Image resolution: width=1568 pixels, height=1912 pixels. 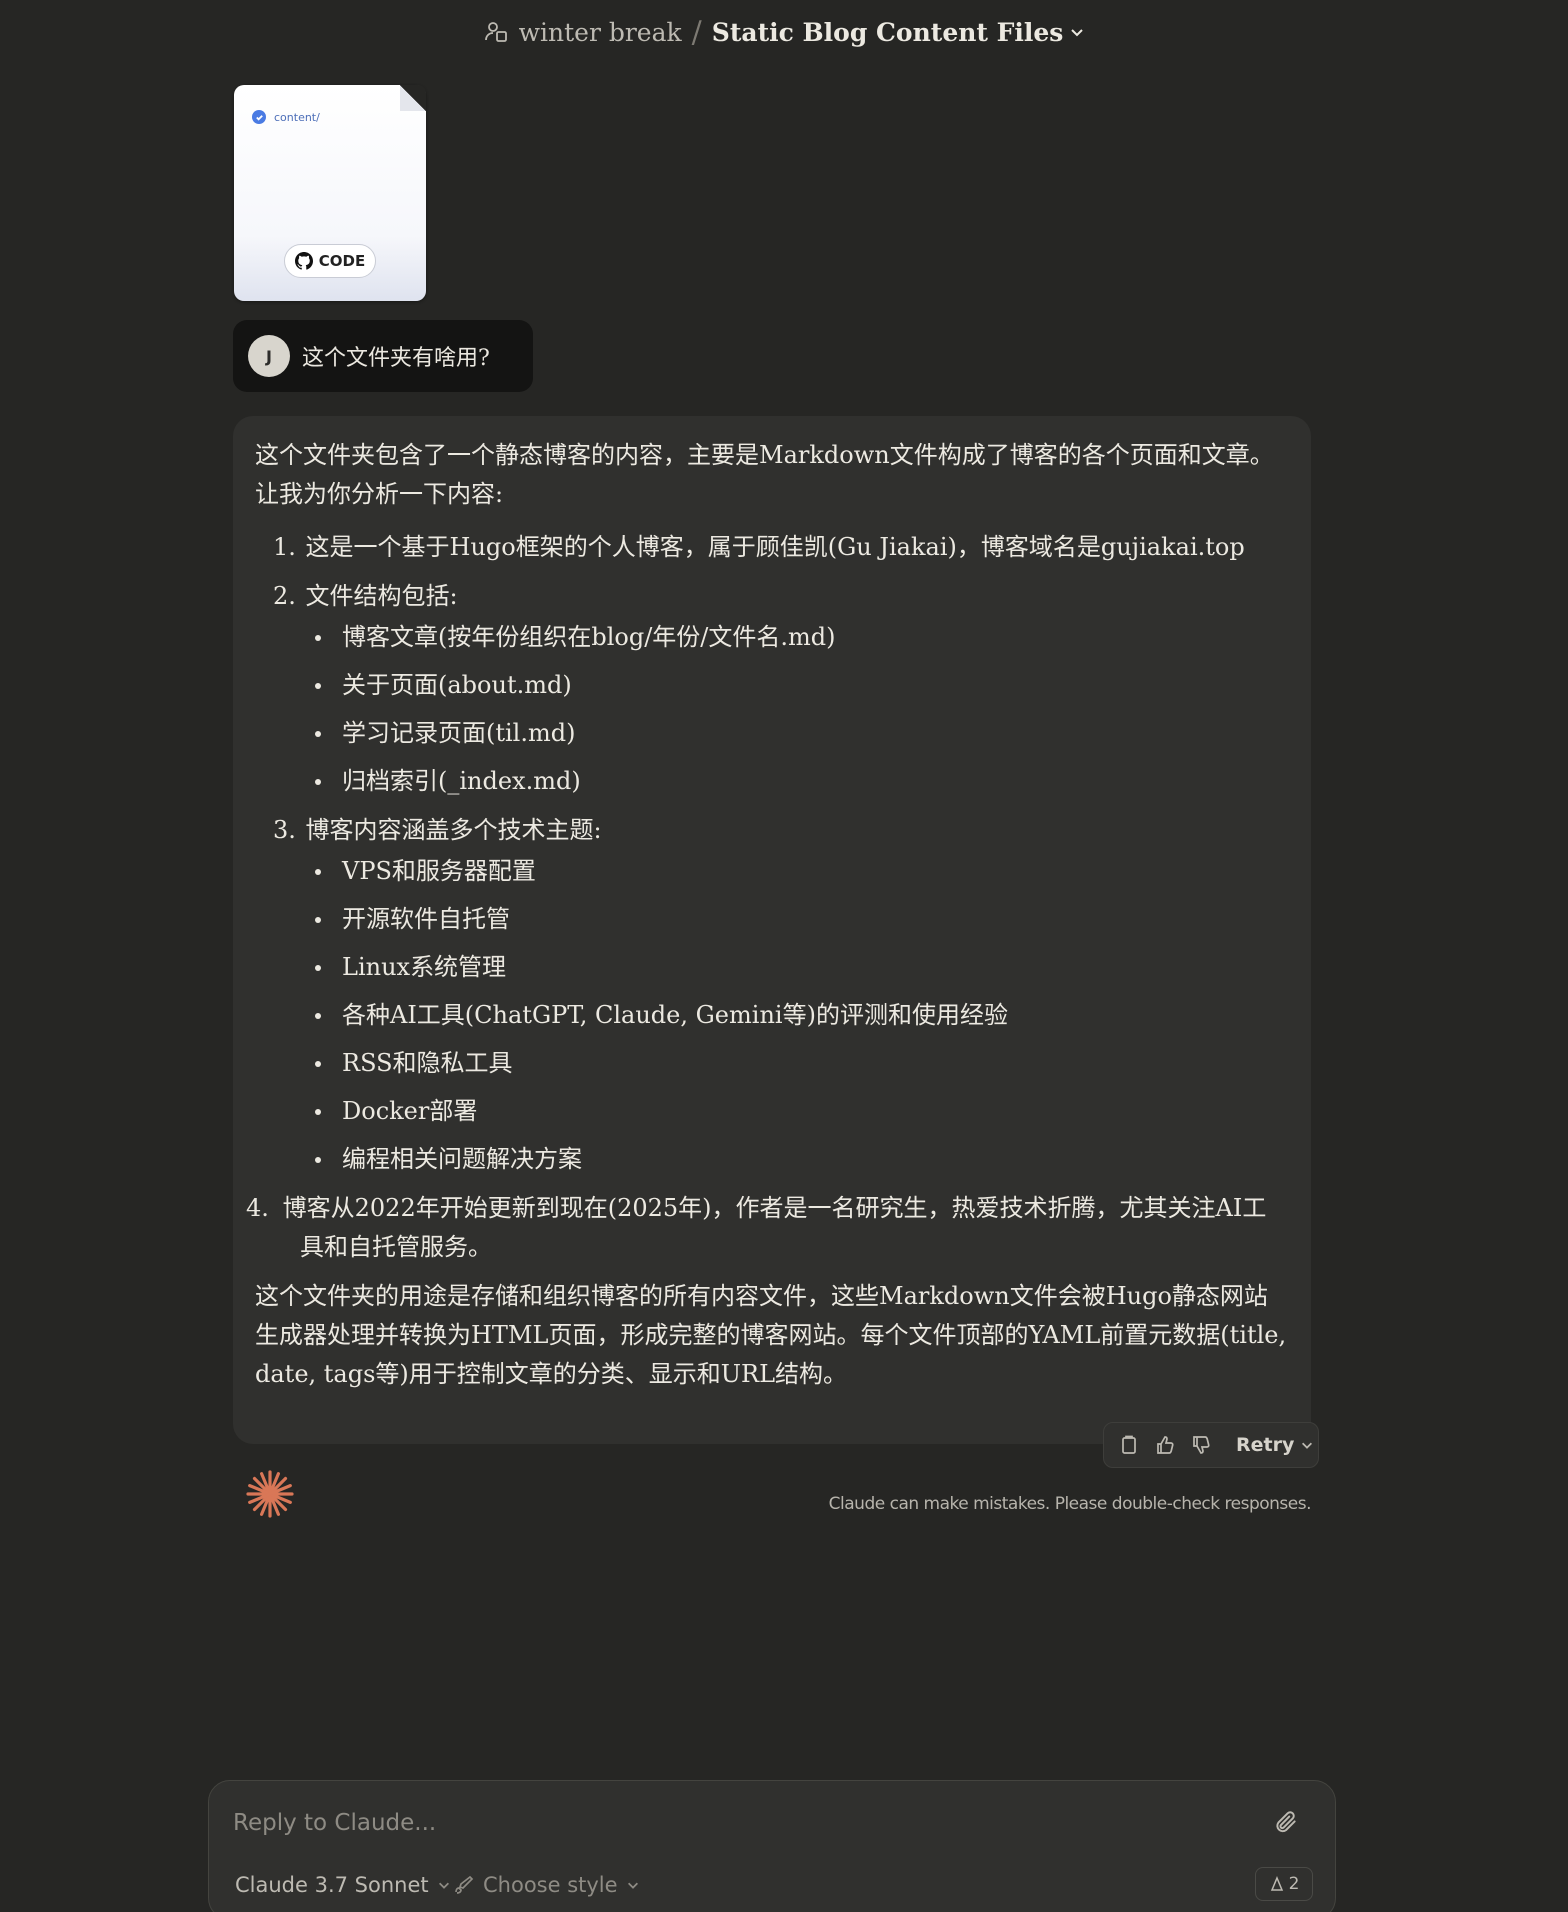 What do you see at coordinates (1165, 1445) in the screenshot?
I see `thumbs-up-icon` at bounding box center [1165, 1445].